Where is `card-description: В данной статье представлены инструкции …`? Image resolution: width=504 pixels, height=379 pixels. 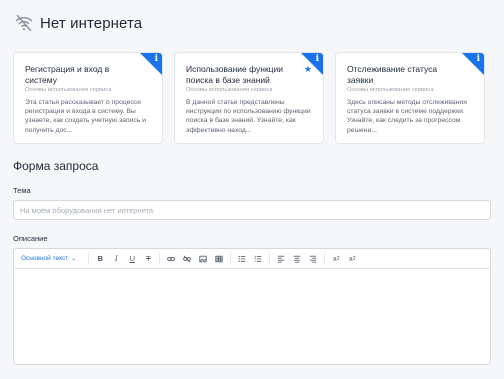
card-description: В данной статье представлены инструкции … is located at coordinates (248, 116).